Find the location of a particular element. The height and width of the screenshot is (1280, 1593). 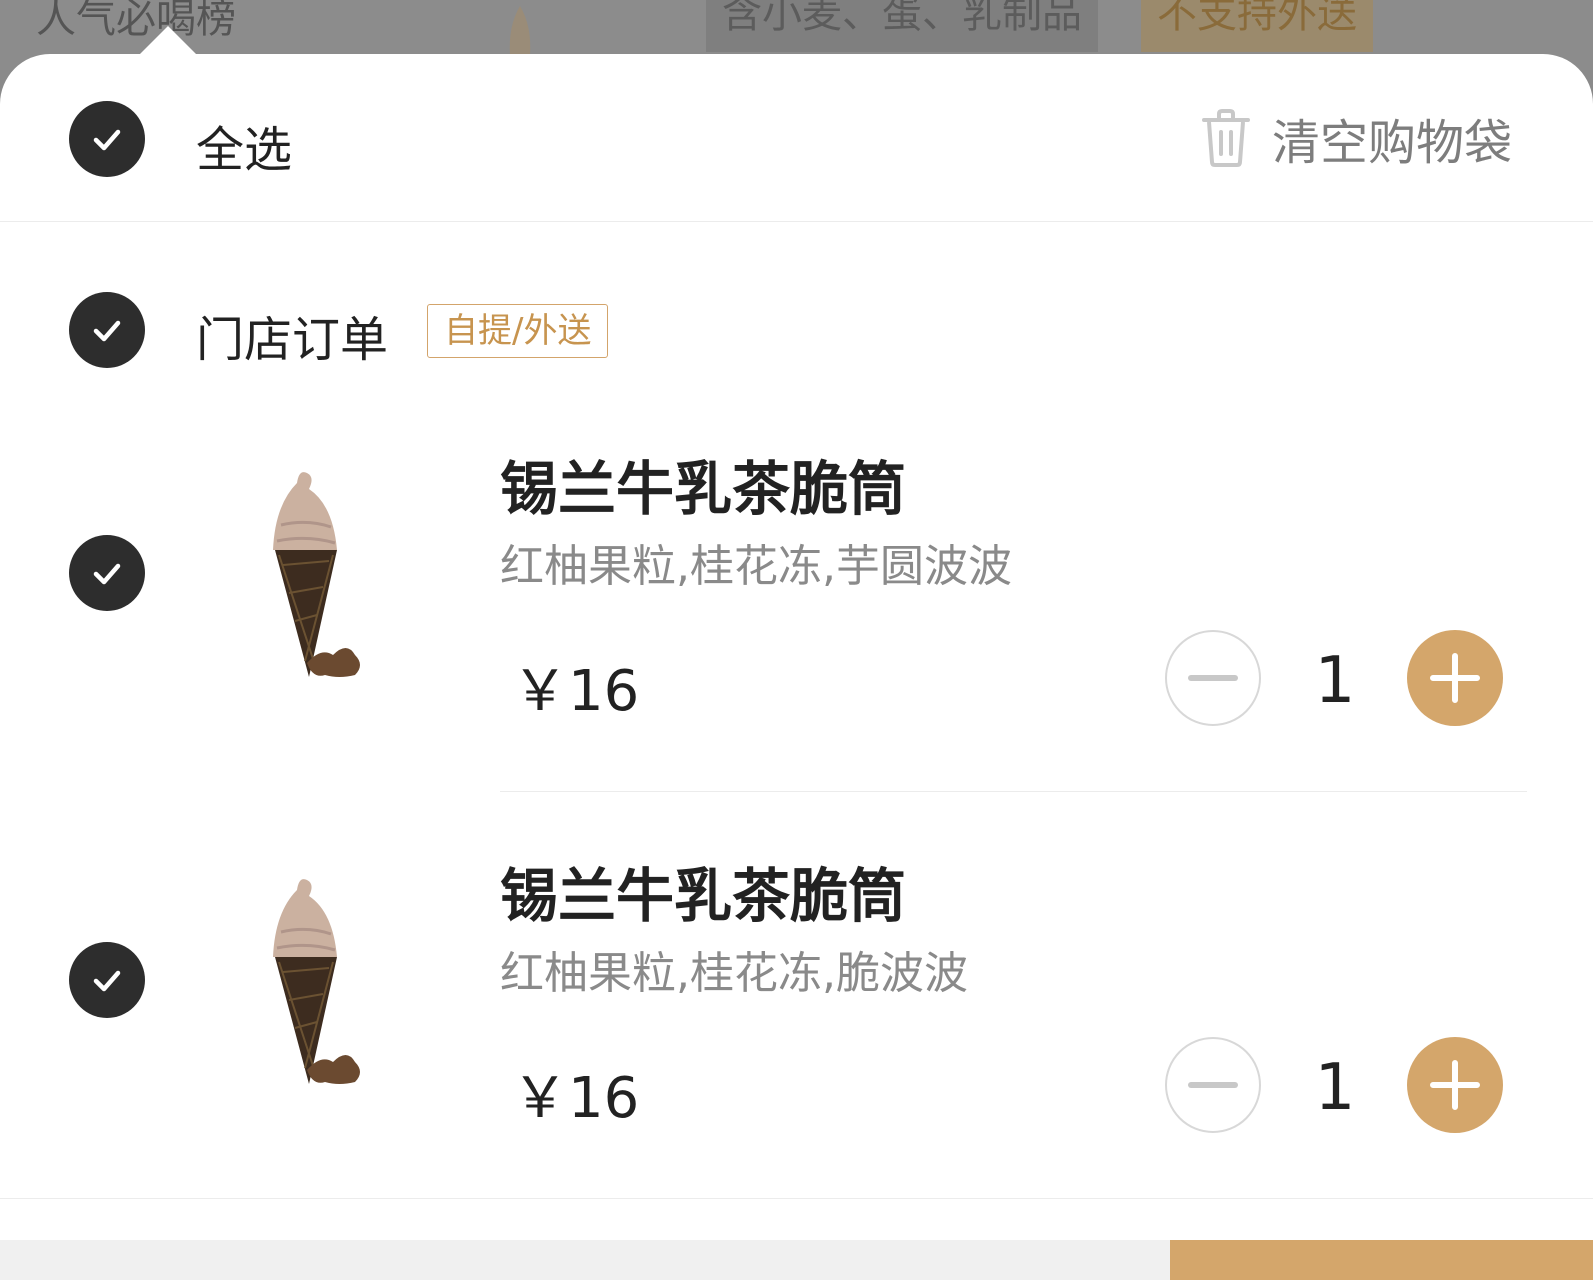

background-allergen-tag: 含小麦、蛋、乳制品 is located at coordinates (902, 26).